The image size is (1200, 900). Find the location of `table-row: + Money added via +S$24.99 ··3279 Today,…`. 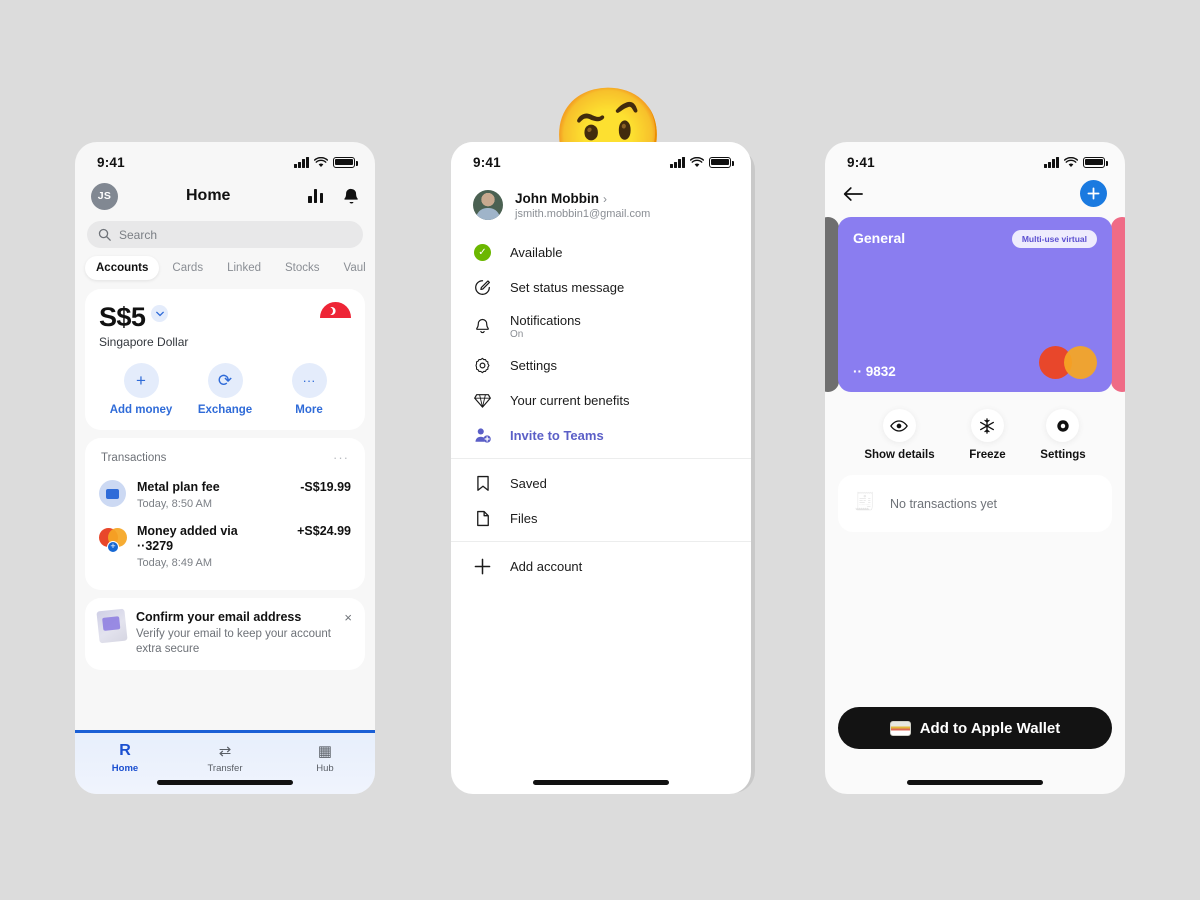

table-row: + Money added via +S$24.99 ··3279 Today,… is located at coordinates (225, 546).